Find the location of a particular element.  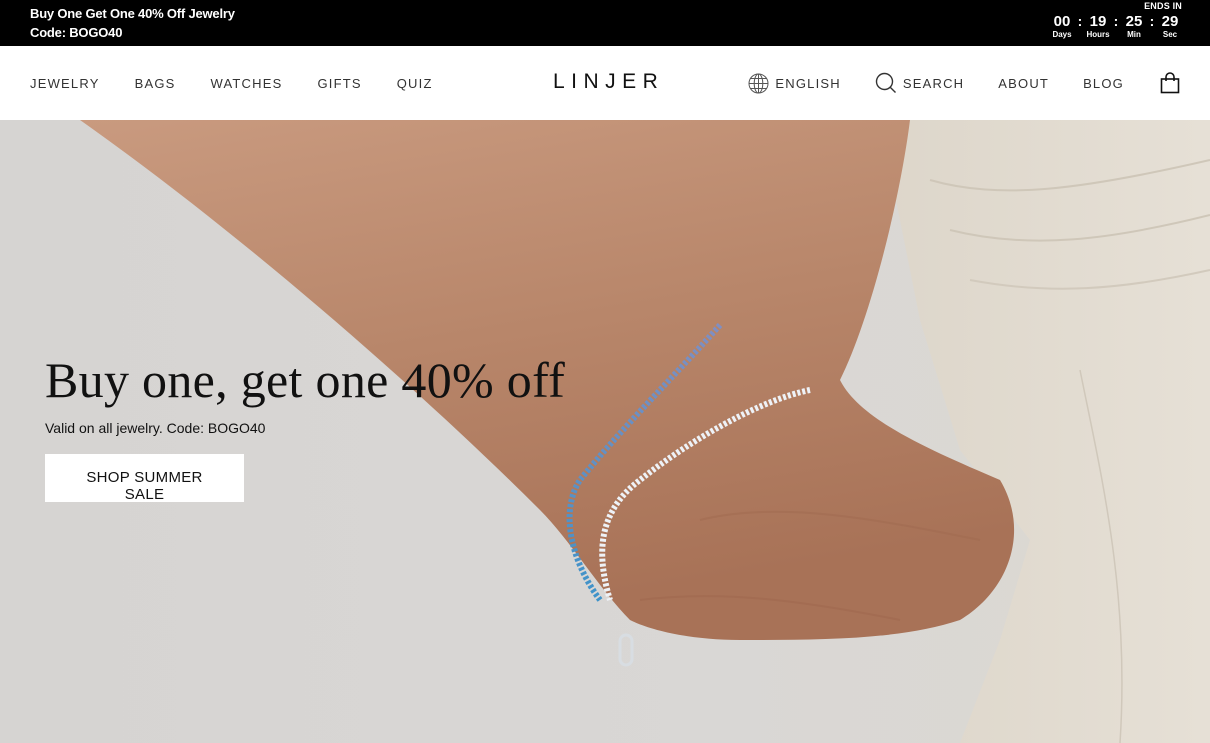

nav-blog: BLOG is located at coordinates (1103, 83).